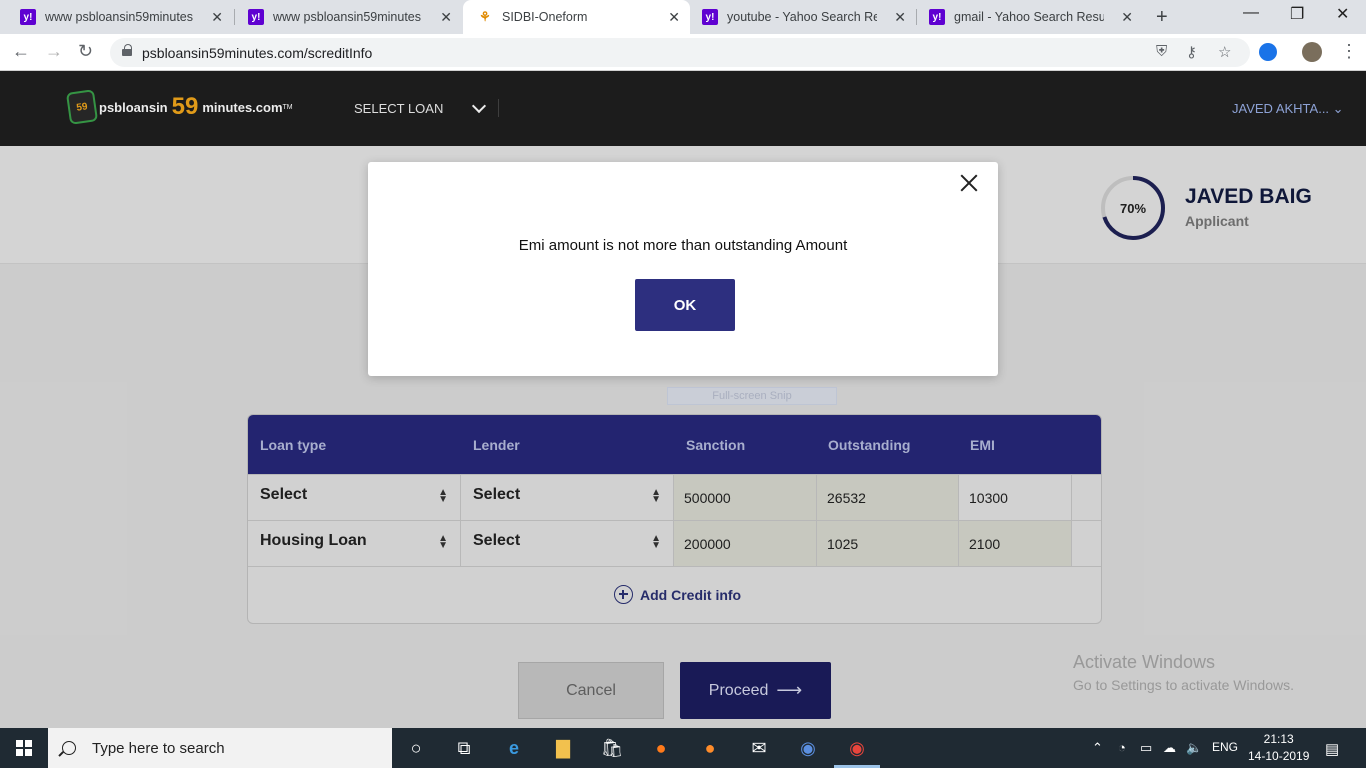  I want to click on profile-avatar, so click(1312, 52).